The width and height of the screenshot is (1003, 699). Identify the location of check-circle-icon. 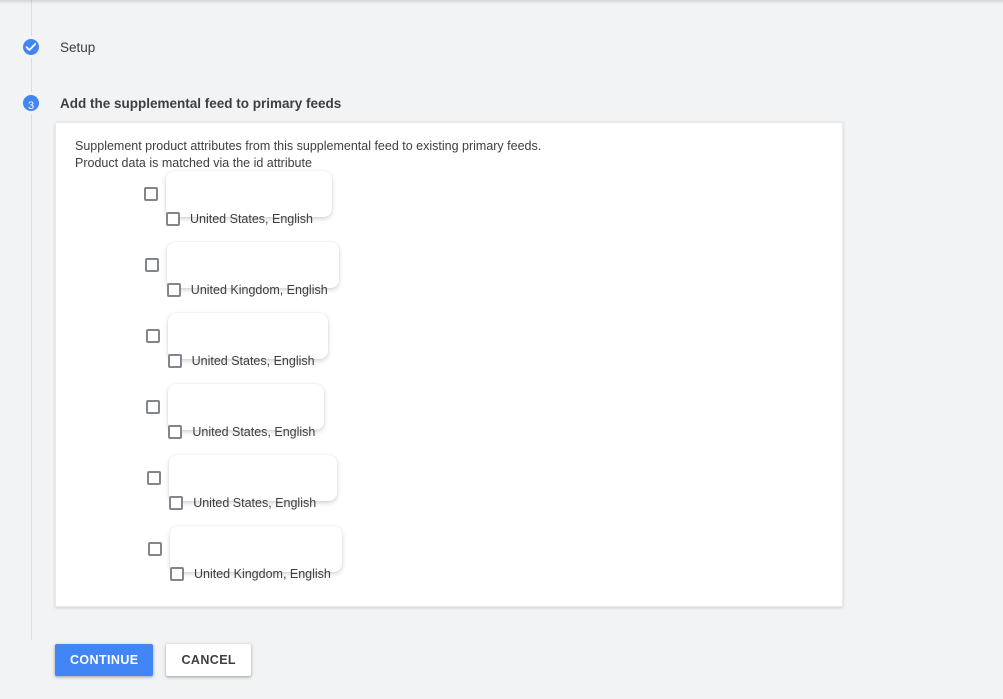
(31, 47).